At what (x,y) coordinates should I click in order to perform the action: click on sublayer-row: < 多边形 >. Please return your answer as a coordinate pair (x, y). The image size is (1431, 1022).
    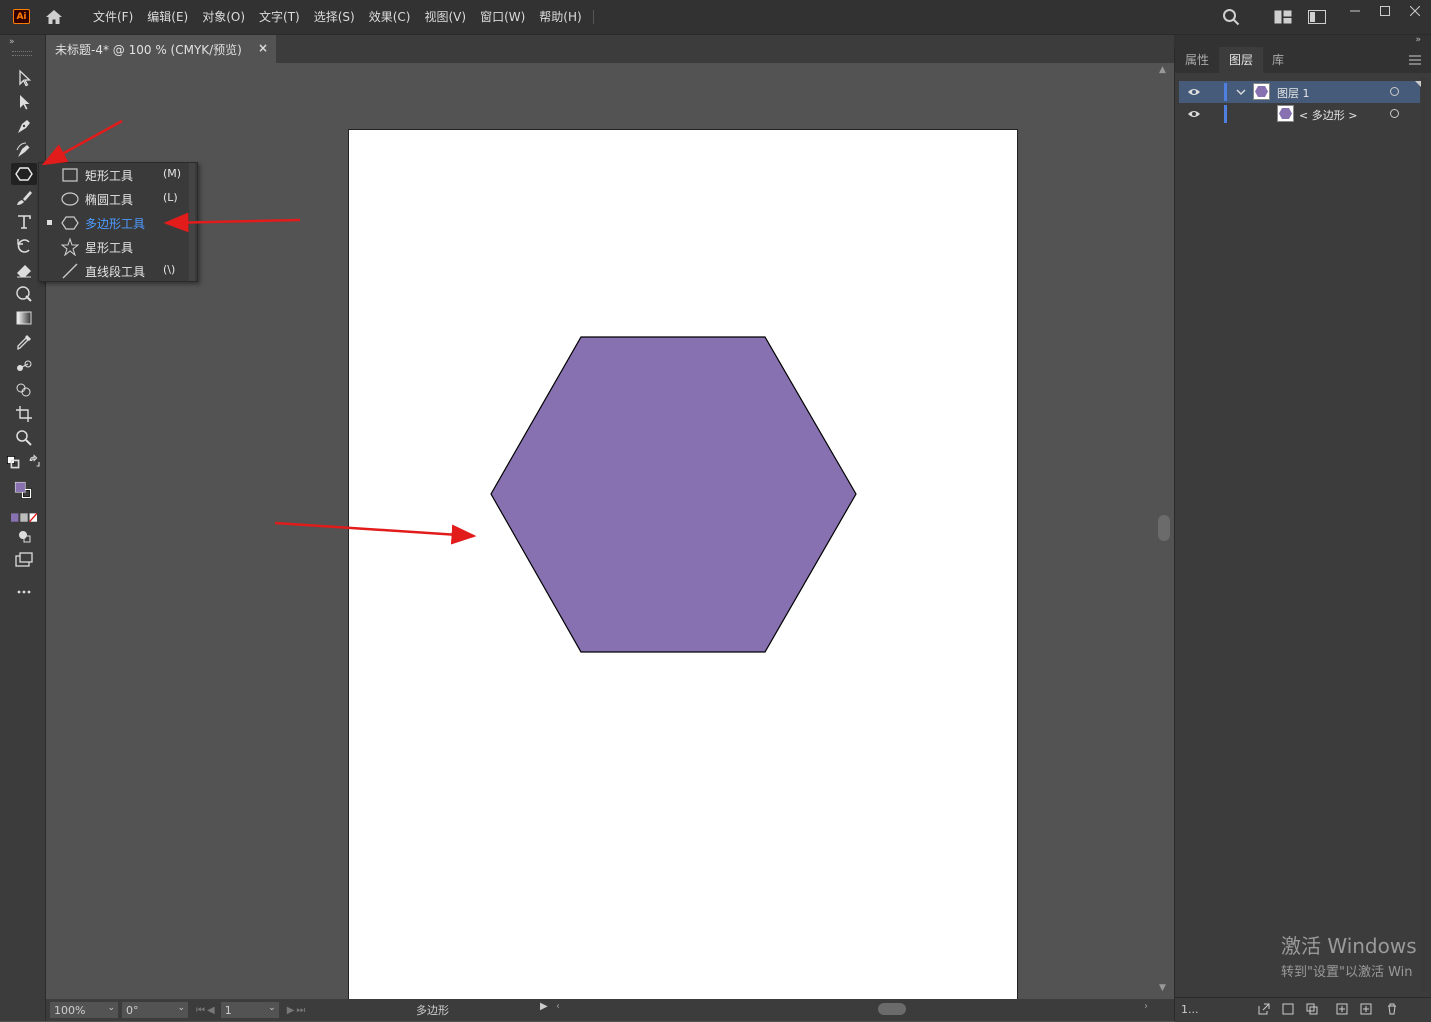
    Looking at the image, I should click on (1299, 114).